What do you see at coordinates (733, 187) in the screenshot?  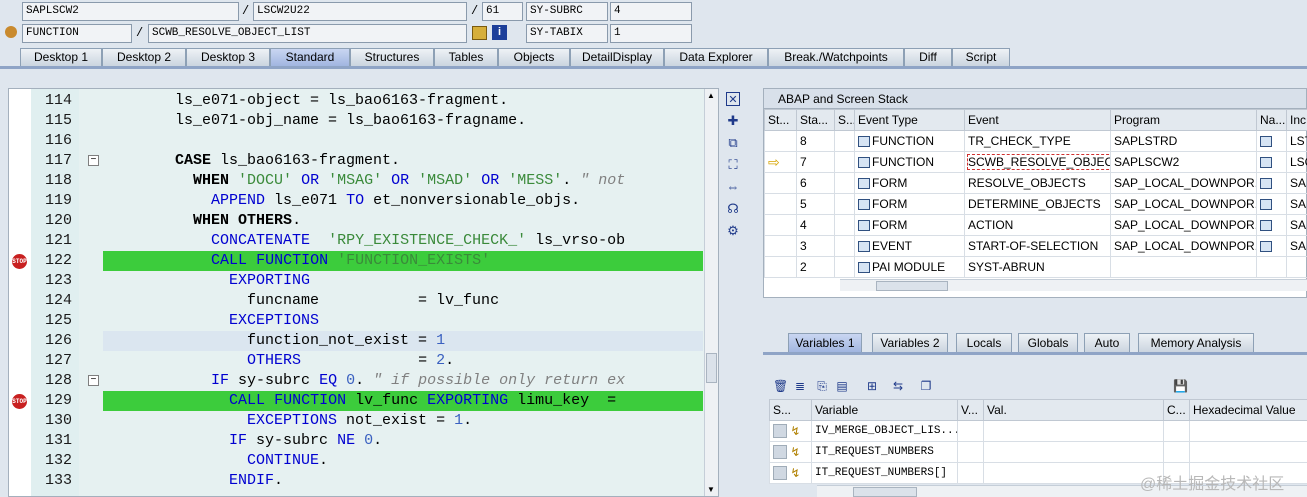 I see `resize-icon: ⇔` at bounding box center [733, 187].